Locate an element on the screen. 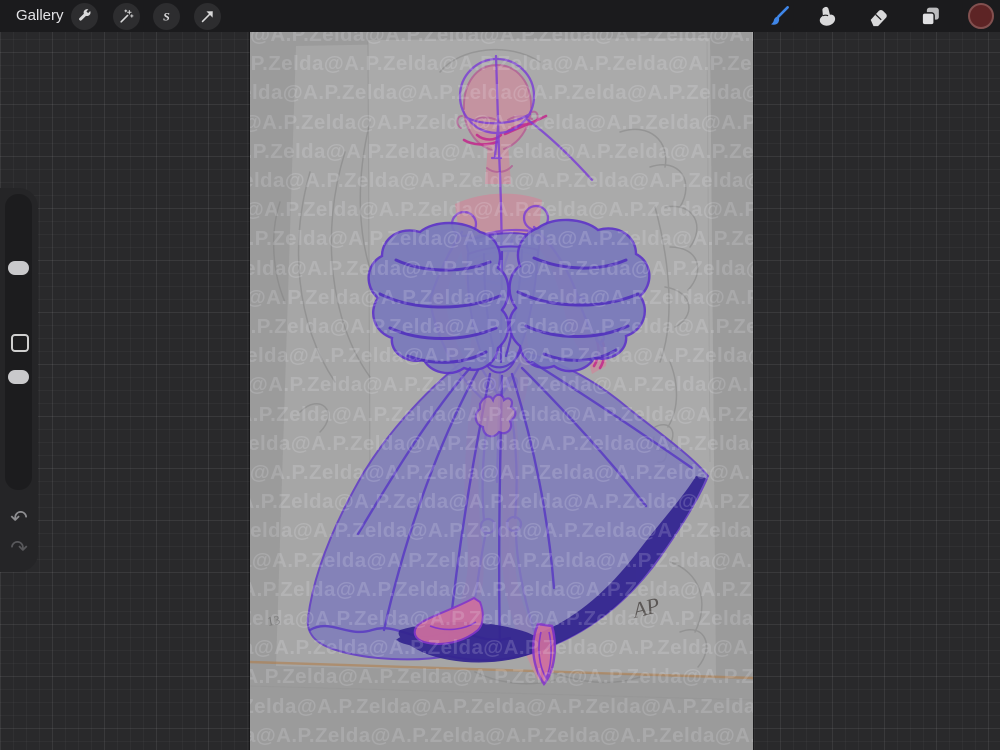 The width and height of the screenshot is (1000, 750). magic-wand-icon is located at coordinates (127, 16).